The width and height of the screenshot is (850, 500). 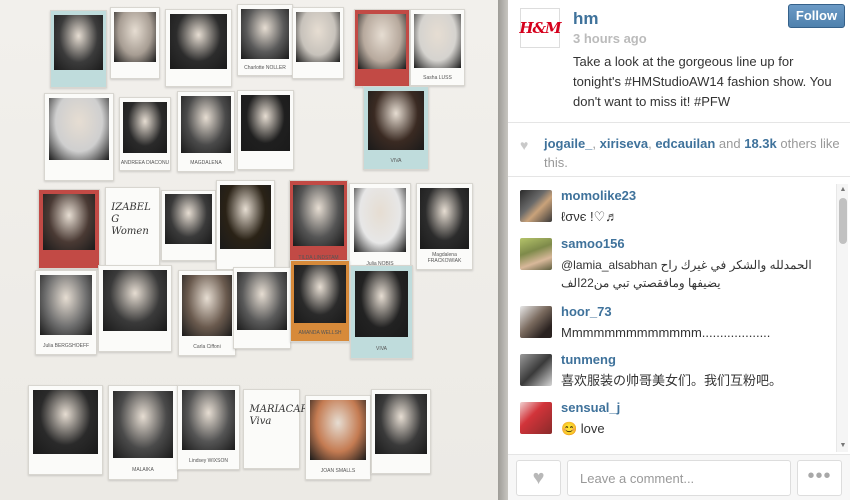 What do you see at coordinates (208, 461) in the screenshot?
I see `model-card-caption: Lindsey WIXSON` at bounding box center [208, 461].